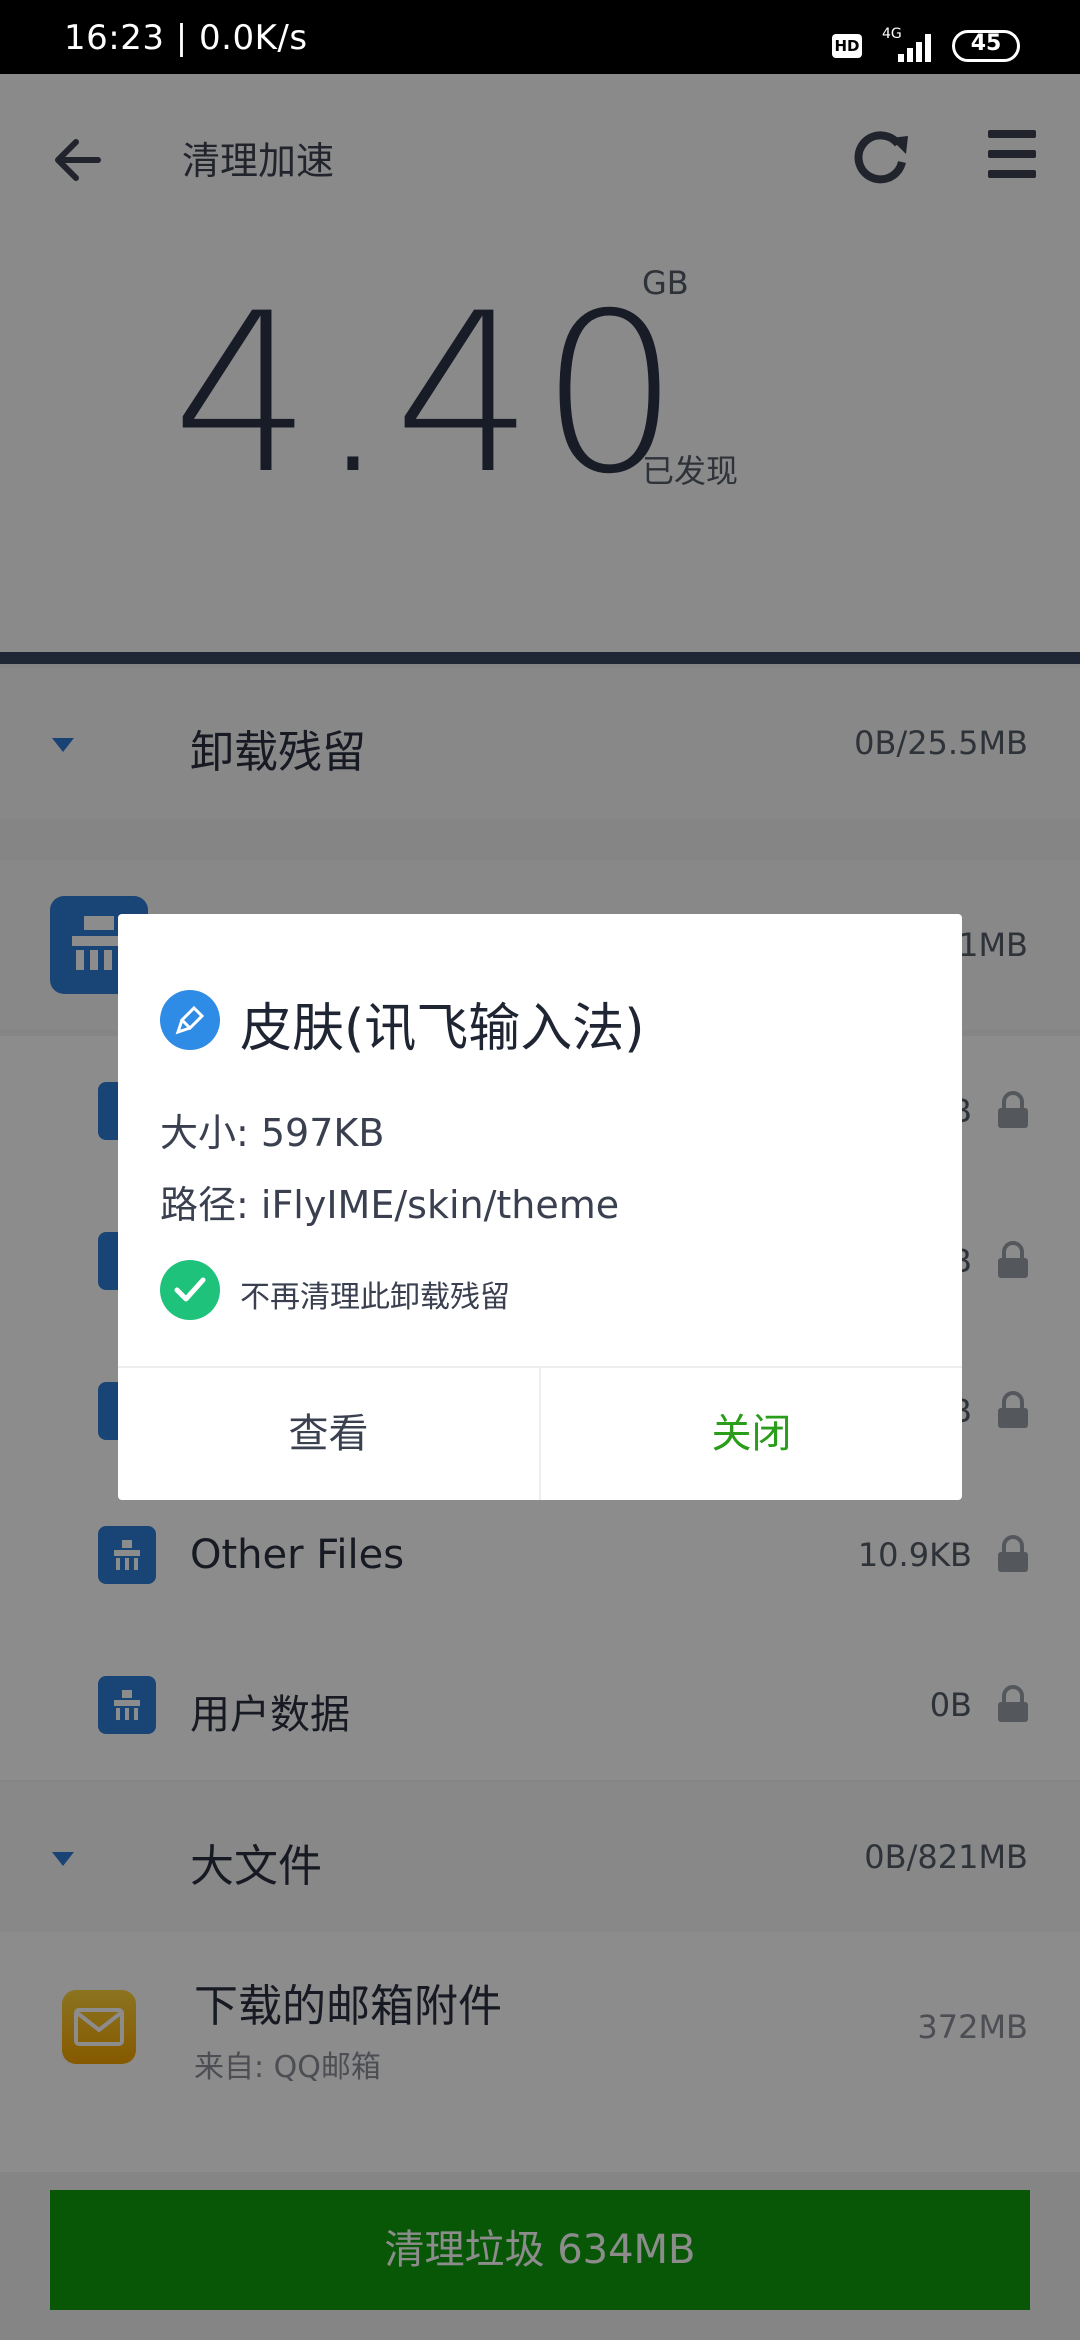 This screenshot has width=1080, height=2340. Describe the element at coordinates (190, 1290) in the screenshot. I see `checkbox-checked-icon` at that location.